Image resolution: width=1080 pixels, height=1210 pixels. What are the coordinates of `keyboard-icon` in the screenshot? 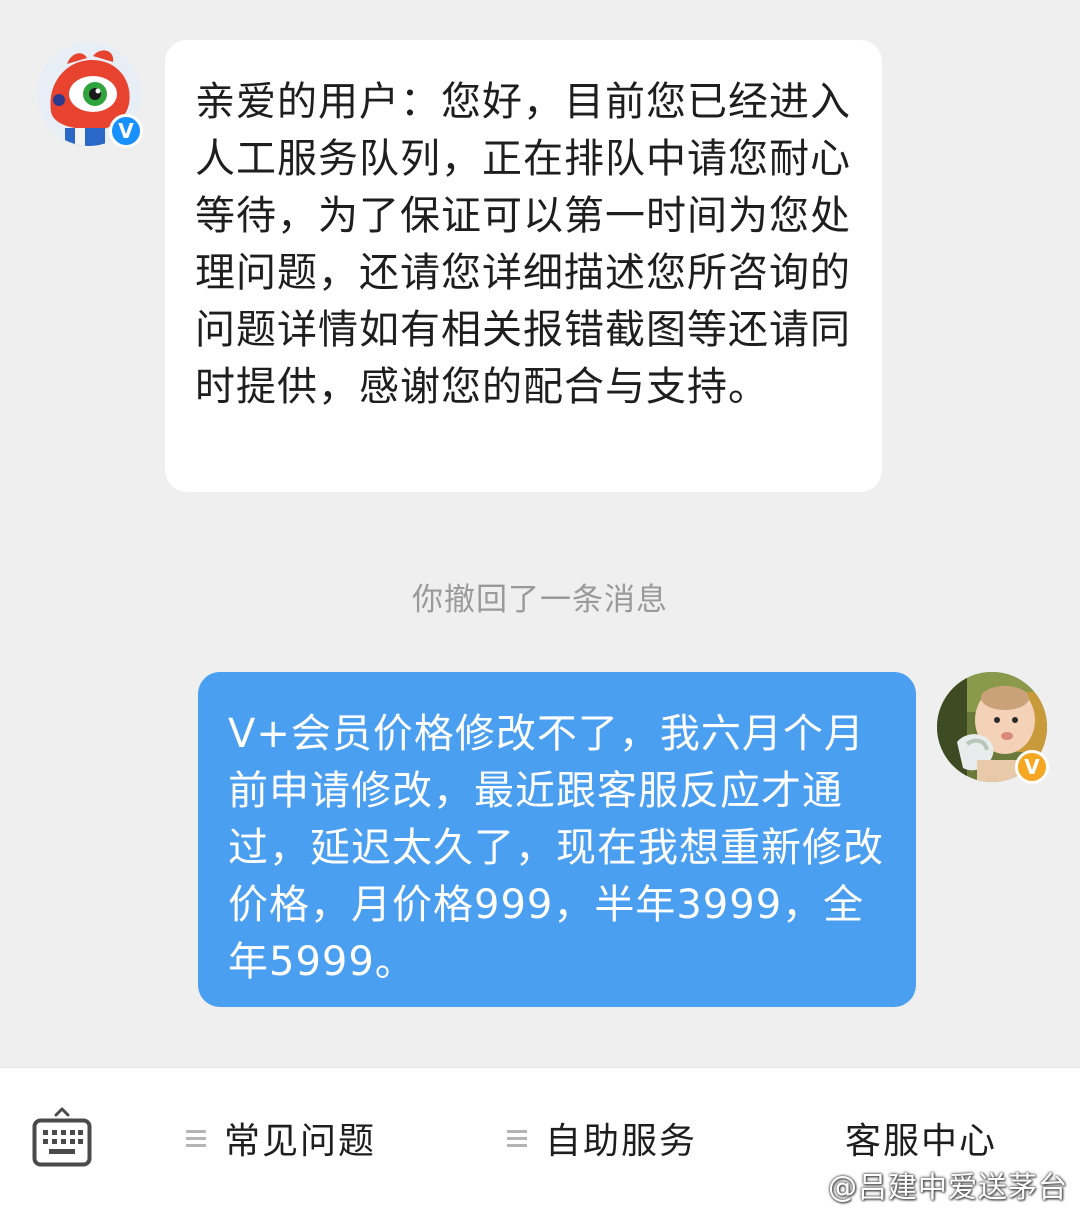 It's located at (62, 1137).